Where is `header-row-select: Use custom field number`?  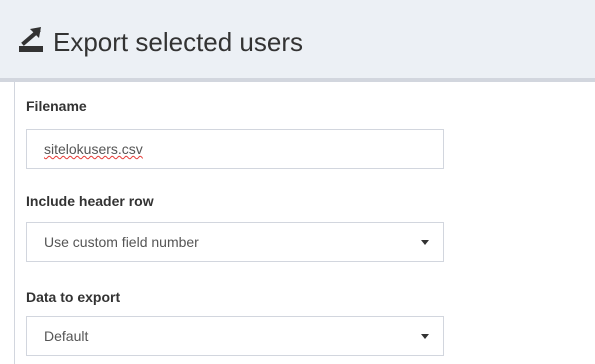
header-row-select: Use custom field number is located at coordinates (235, 242).